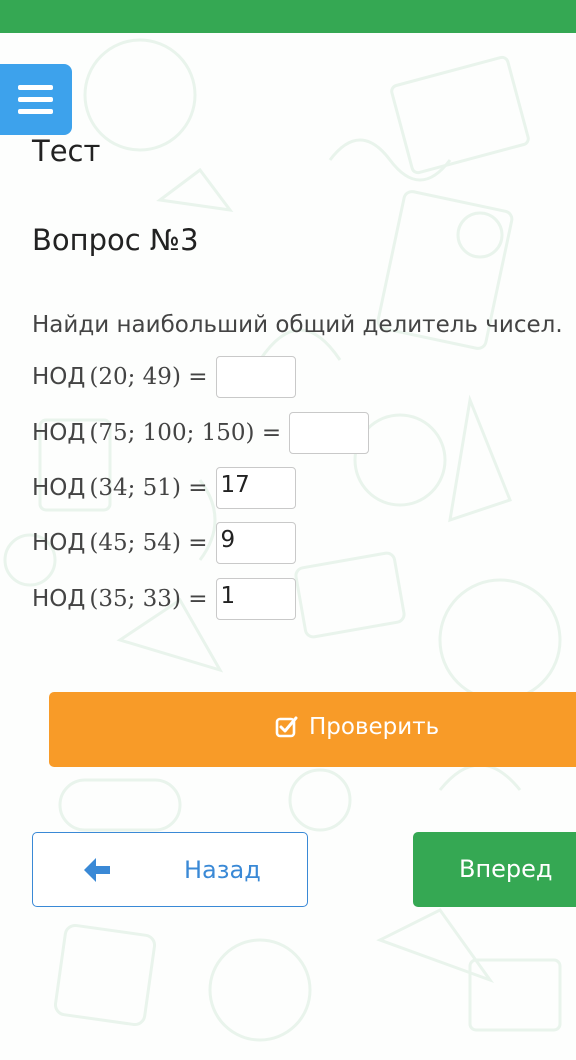 This screenshot has width=576, height=1060. I want to click on equation-row: НОД (35; 33) =, so click(164, 599).